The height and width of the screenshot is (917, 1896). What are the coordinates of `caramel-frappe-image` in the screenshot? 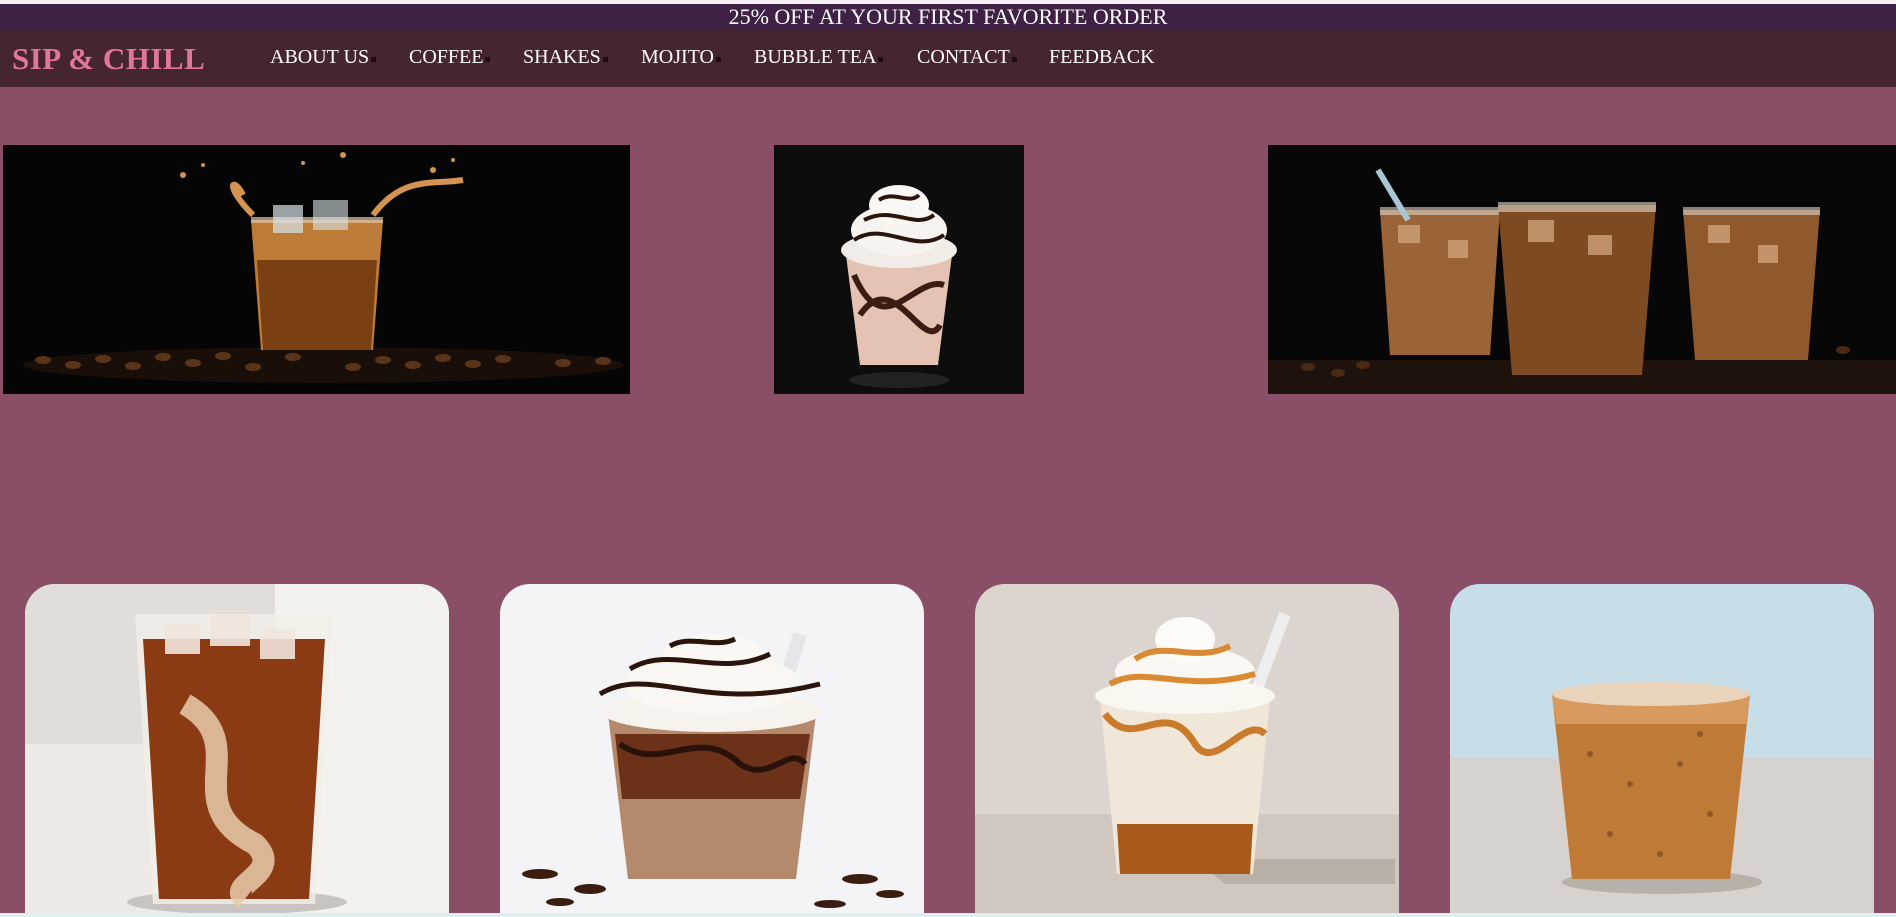 It's located at (1187, 749).